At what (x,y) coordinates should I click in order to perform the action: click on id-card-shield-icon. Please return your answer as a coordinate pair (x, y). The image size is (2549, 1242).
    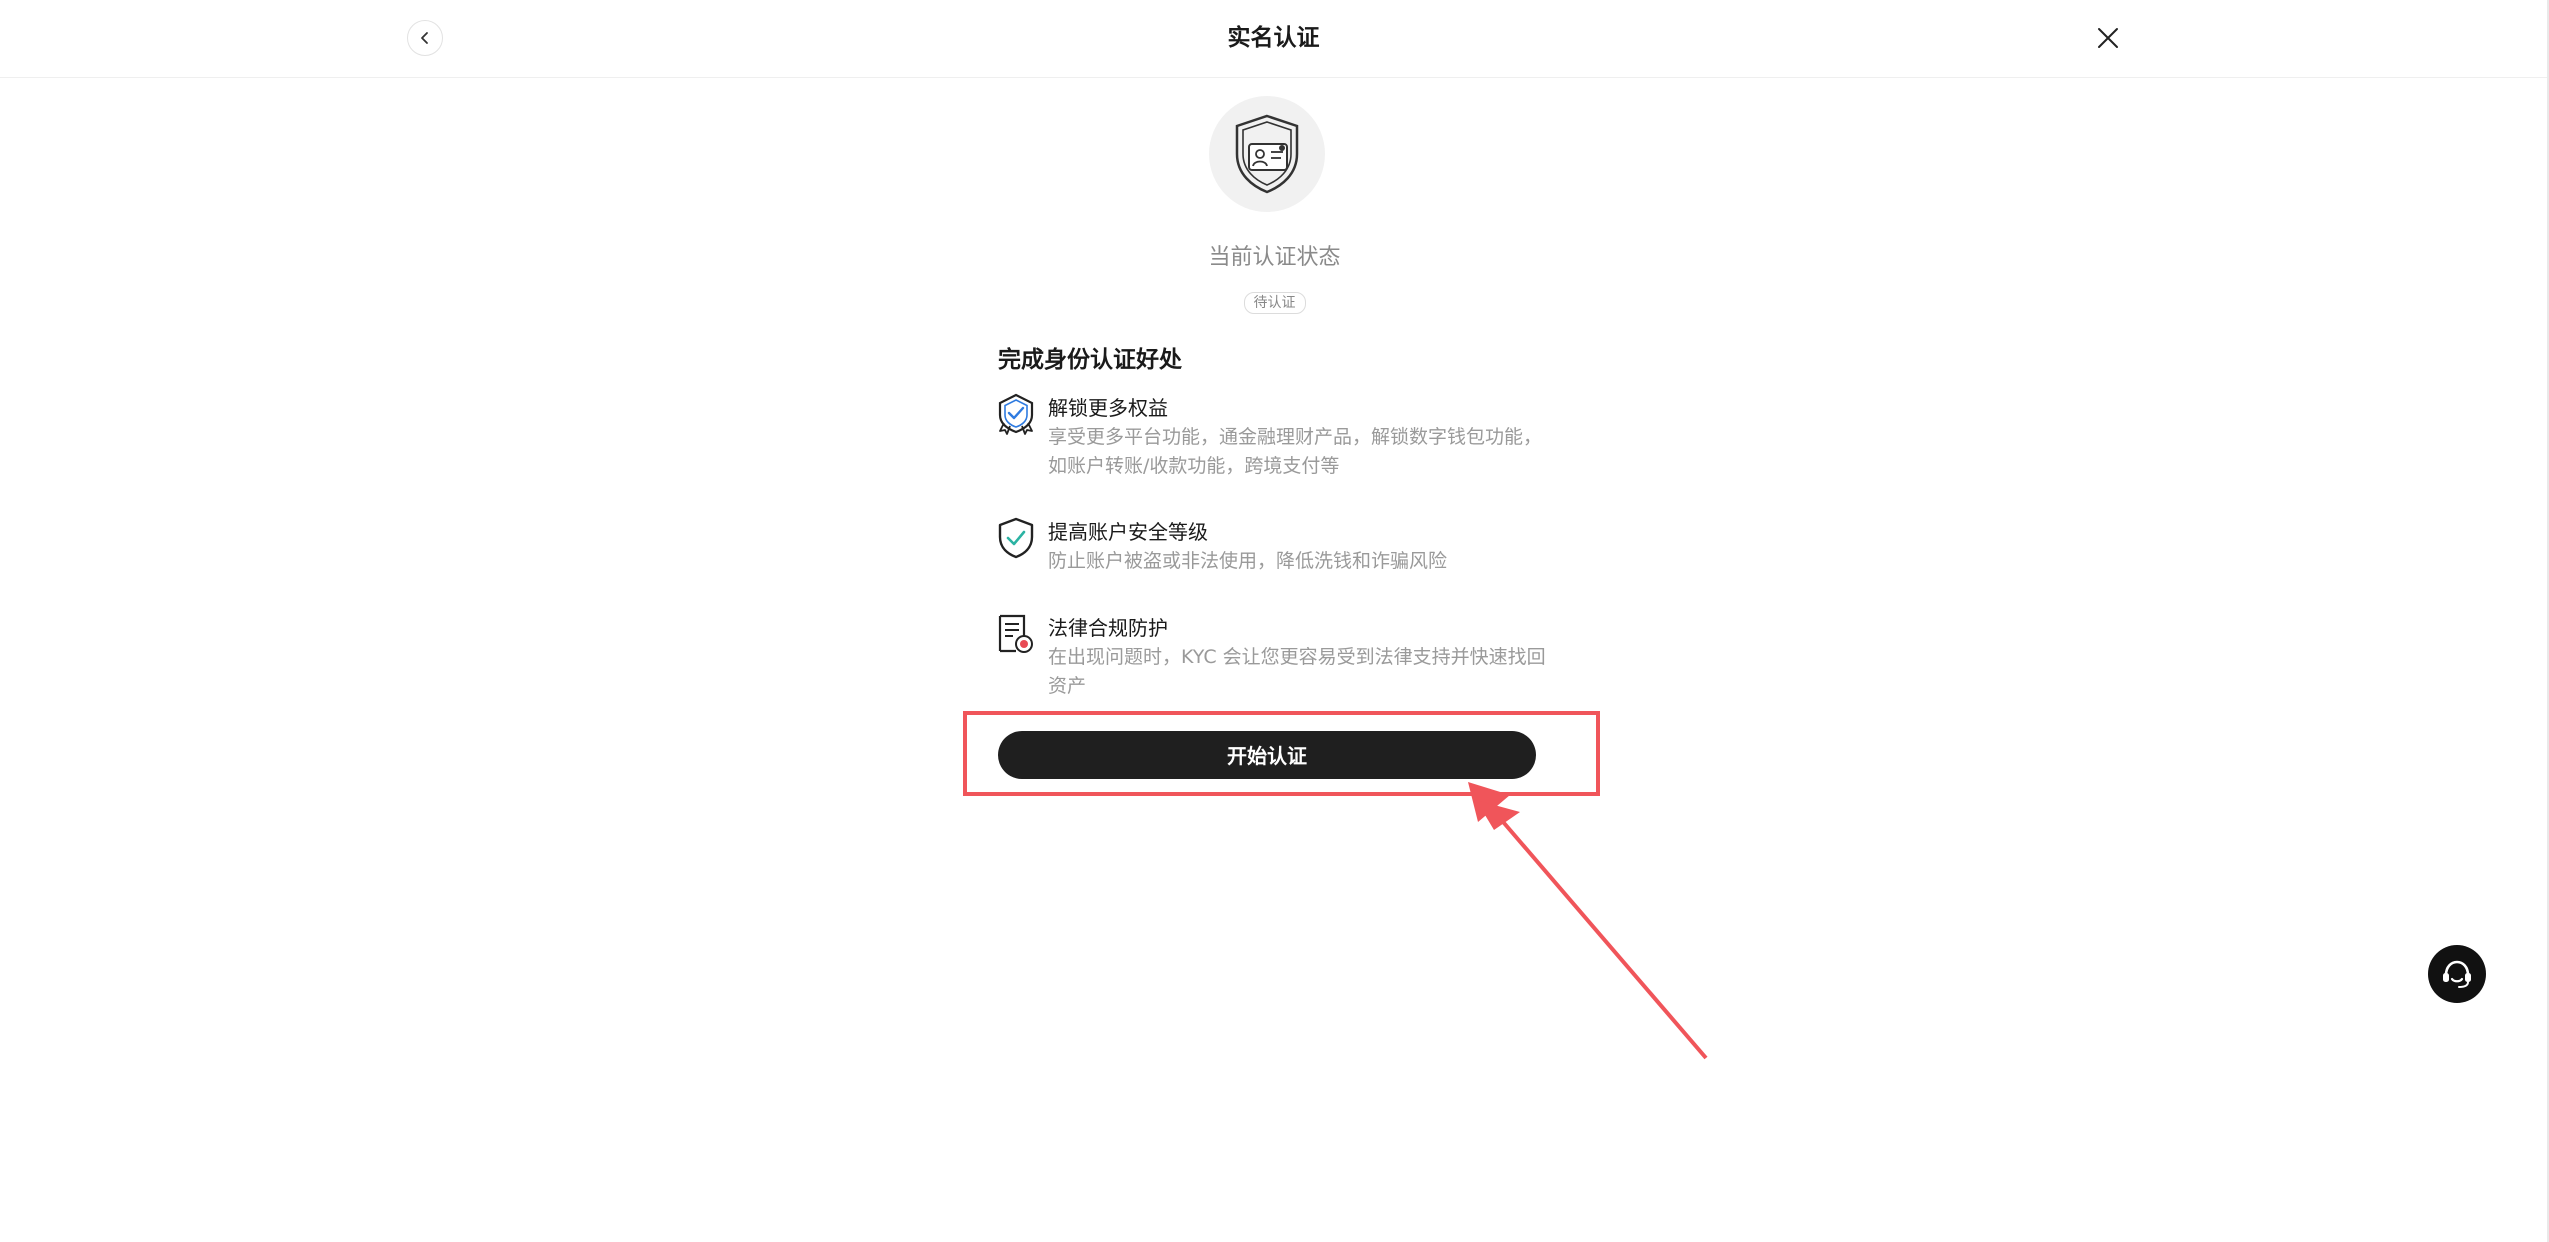
    Looking at the image, I should click on (1267, 154).